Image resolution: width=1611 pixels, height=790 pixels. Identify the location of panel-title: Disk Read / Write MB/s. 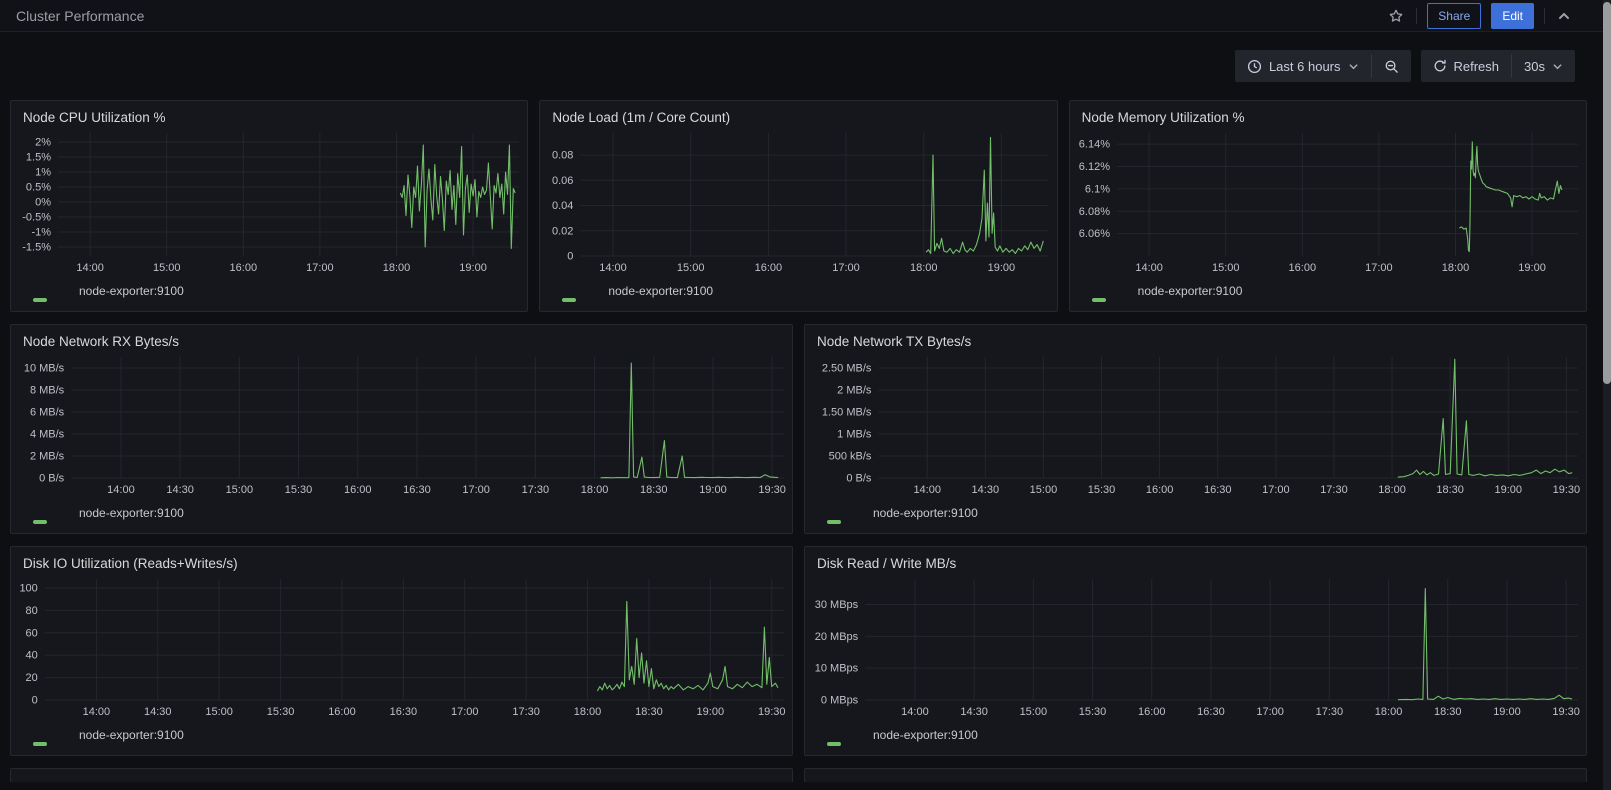
(1195, 560).